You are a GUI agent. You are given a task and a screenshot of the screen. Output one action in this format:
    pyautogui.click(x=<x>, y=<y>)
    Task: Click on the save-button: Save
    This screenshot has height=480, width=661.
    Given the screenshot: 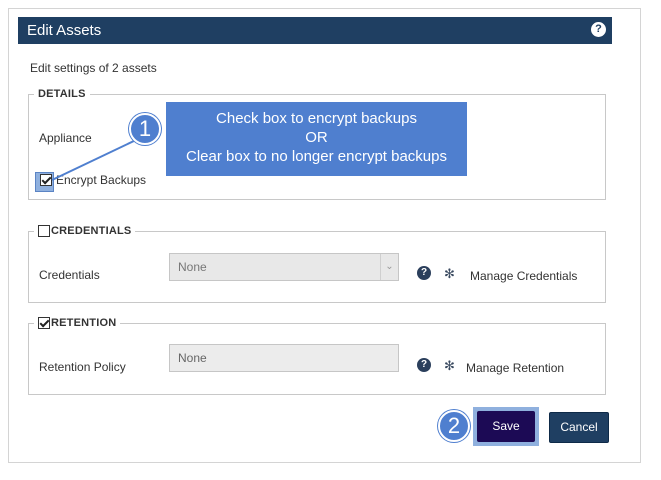 What is the action you would take?
    pyautogui.click(x=506, y=426)
    